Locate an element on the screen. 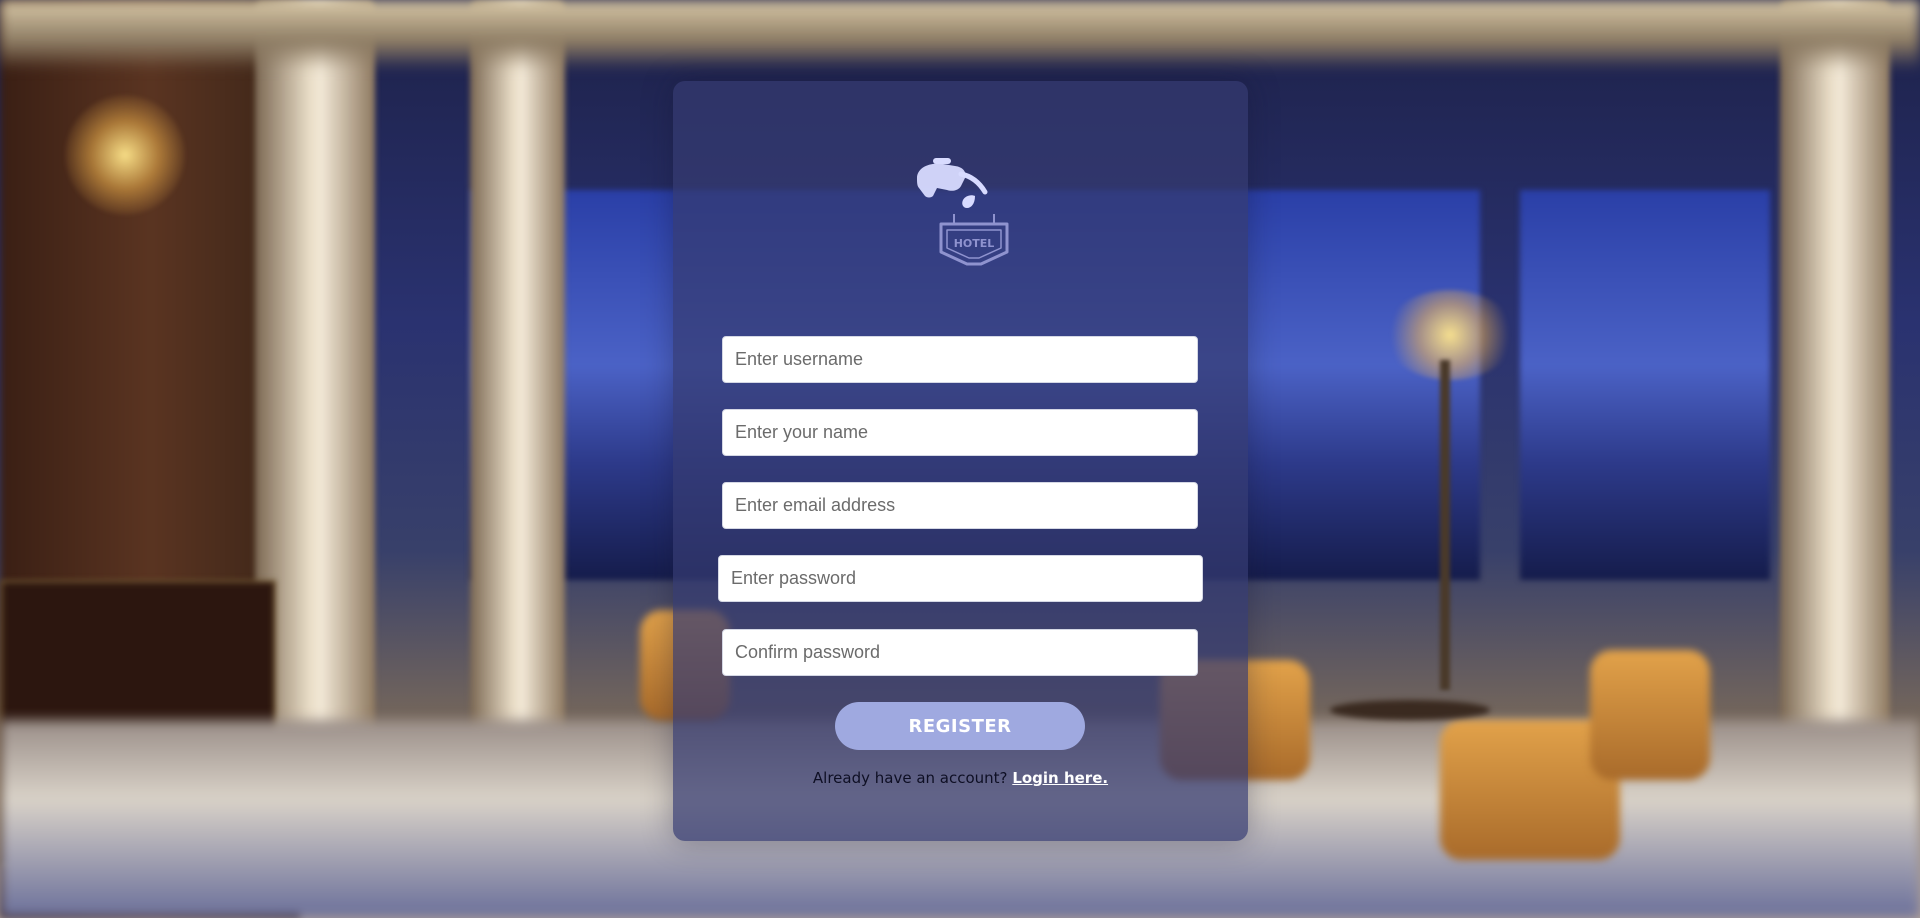 The width and height of the screenshot is (1920, 918). hotel-sign-text: HOTEL is located at coordinates (974, 243).